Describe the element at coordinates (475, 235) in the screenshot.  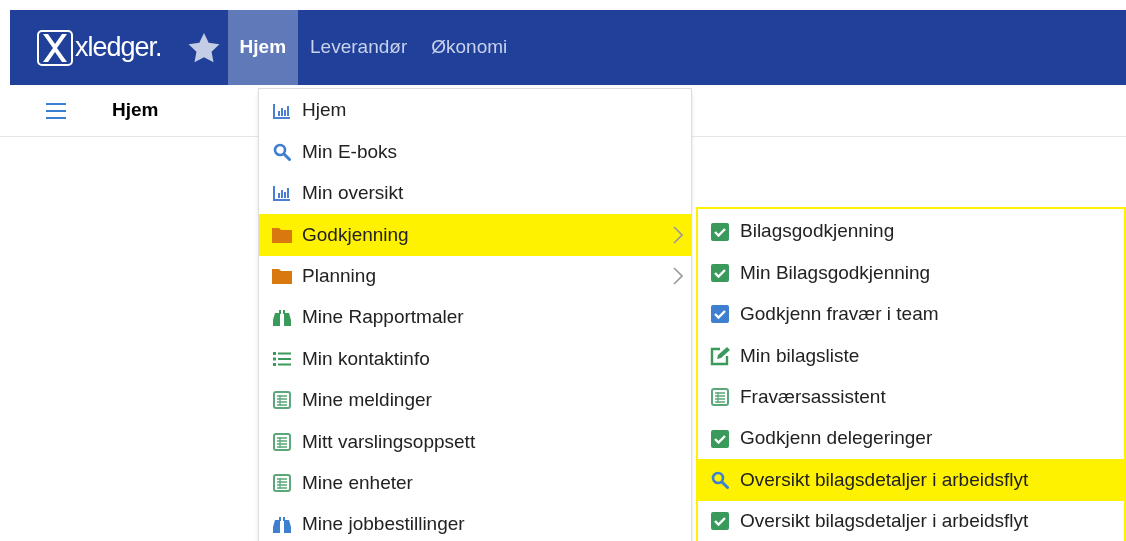
I see `menu-item: Godkjenning` at that location.